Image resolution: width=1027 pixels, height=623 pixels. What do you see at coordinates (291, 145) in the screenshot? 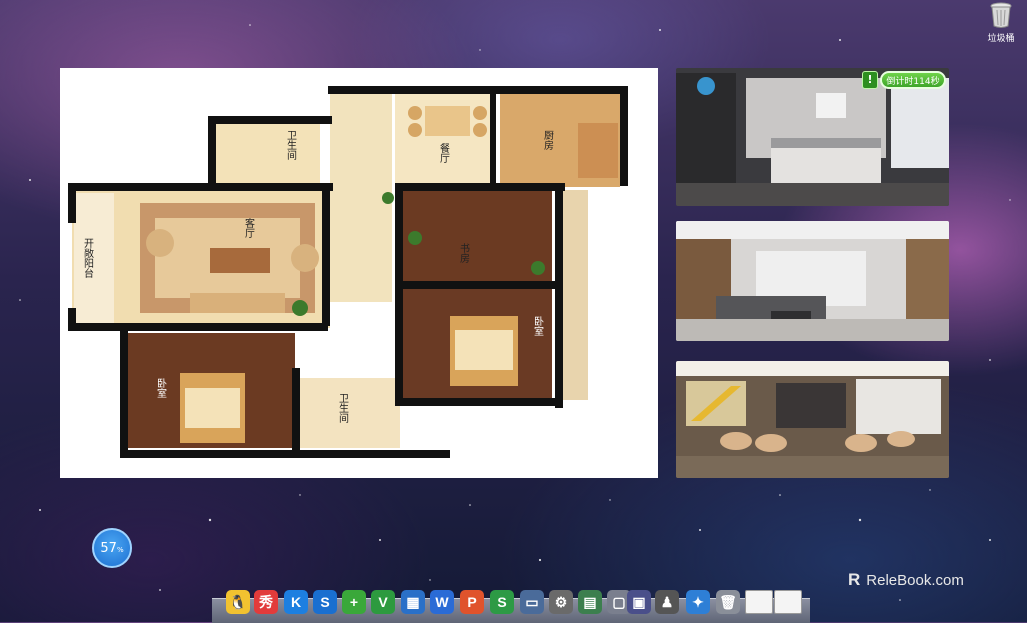
I see `room-label-bathroom-top: 卫生间` at bounding box center [291, 145].